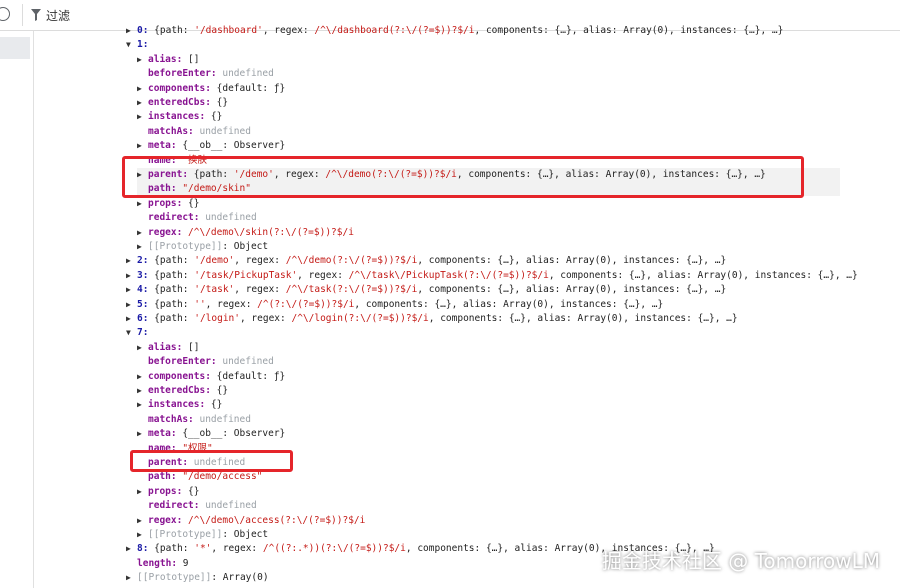  What do you see at coordinates (222, 477) in the screenshot?
I see `token: "/demo/access"` at bounding box center [222, 477].